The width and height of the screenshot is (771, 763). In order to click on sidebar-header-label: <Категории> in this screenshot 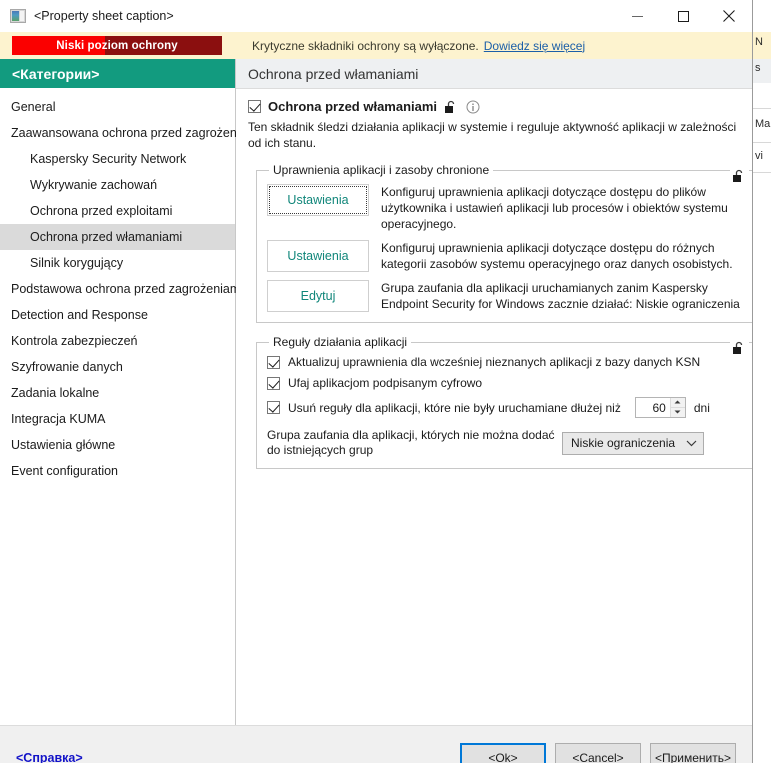, I will do `click(56, 73)`.